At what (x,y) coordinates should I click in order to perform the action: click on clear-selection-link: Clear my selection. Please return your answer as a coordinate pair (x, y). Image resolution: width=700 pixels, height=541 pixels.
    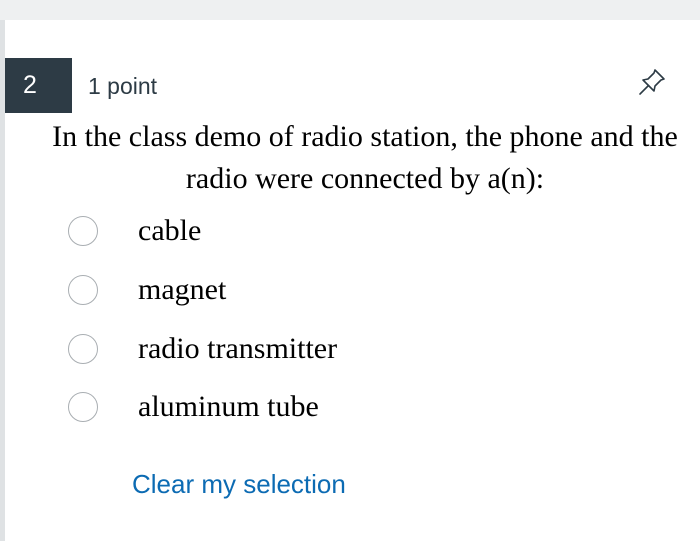
    Looking at the image, I should click on (239, 484).